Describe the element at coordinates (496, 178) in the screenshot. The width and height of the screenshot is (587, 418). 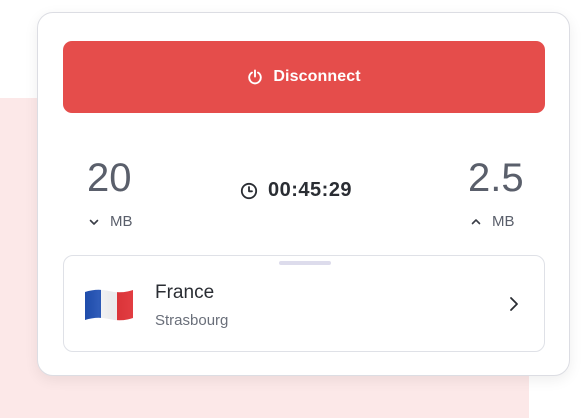
I see `upload-value: 2.5` at that location.